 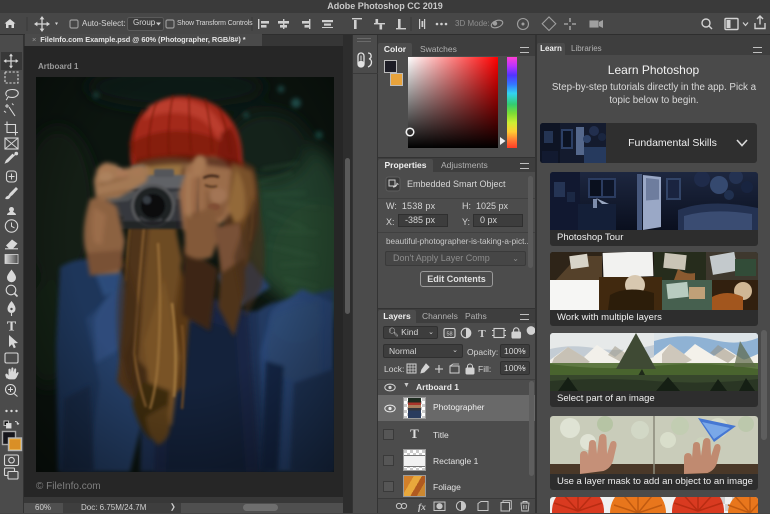 What do you see at coordinates (449, 335) in the screenshot?
I see `svg-text: 58` at bounding box center [449, 335].